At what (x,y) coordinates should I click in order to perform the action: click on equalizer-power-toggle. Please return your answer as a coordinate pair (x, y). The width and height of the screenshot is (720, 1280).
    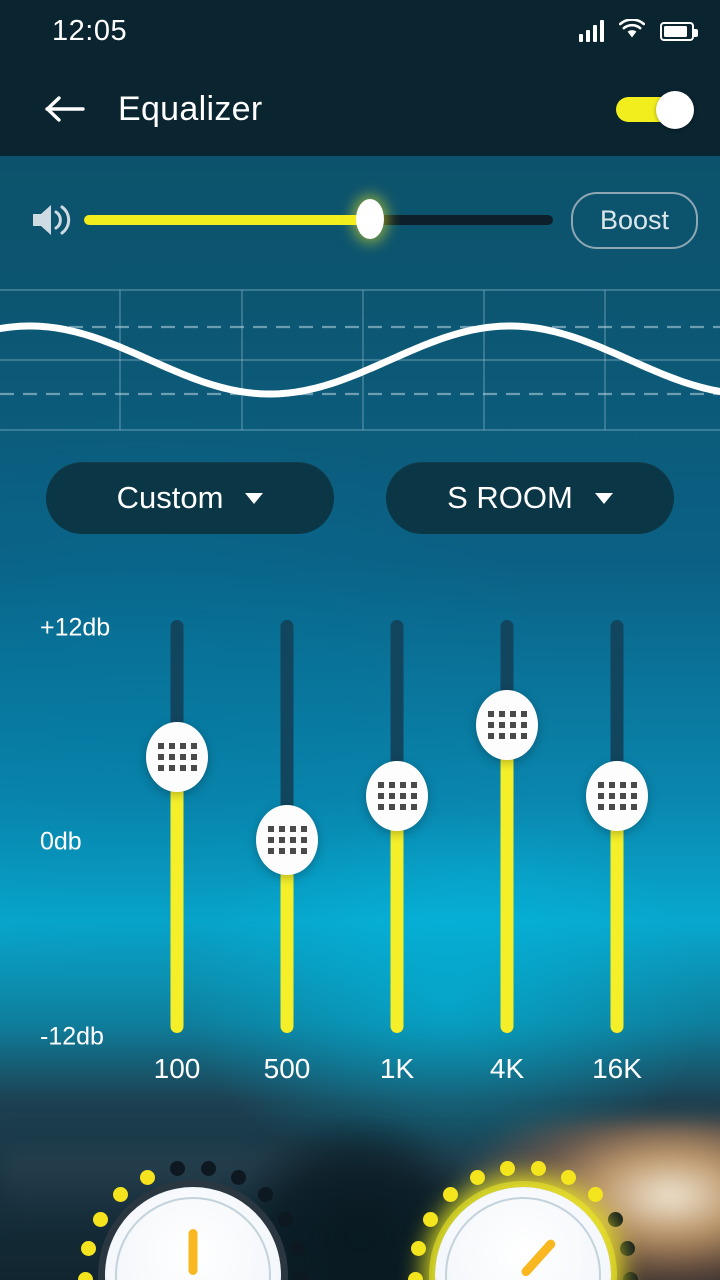
    Looking at the image, I should click on (655, 110).